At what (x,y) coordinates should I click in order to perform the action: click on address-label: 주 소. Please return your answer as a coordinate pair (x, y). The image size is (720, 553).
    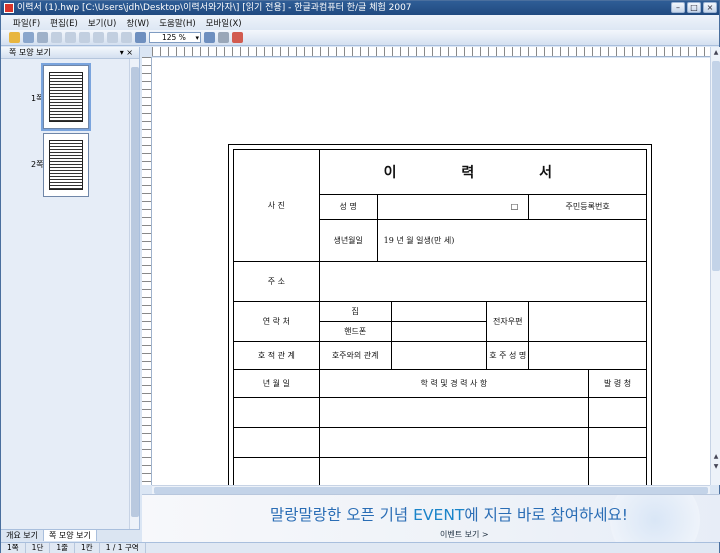
    Looking at the image, I should click on (276, 281).